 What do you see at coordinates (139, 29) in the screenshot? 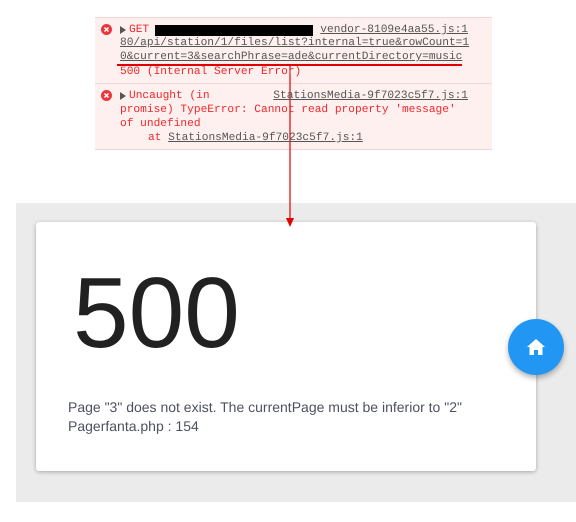
I see `request-method: GET` at bounding box center [139, 29].